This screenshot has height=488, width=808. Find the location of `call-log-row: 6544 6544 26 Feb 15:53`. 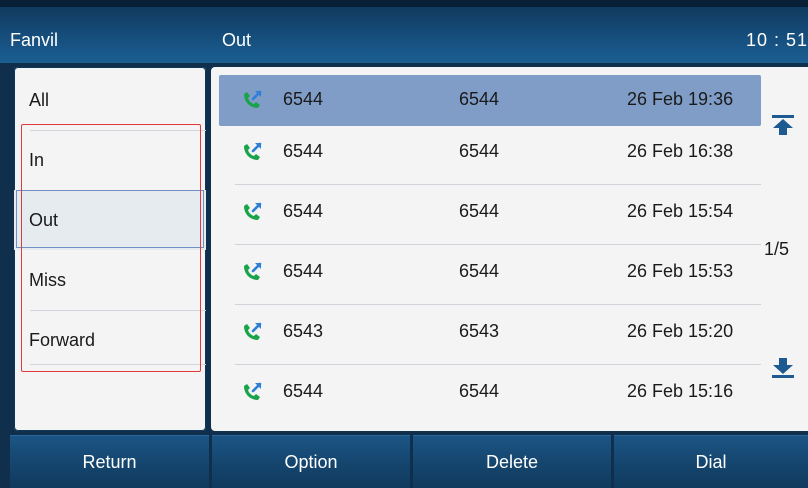

call-log-row: 6544 6544 26 Feb 15:53 is located at coordinates (490, 276).